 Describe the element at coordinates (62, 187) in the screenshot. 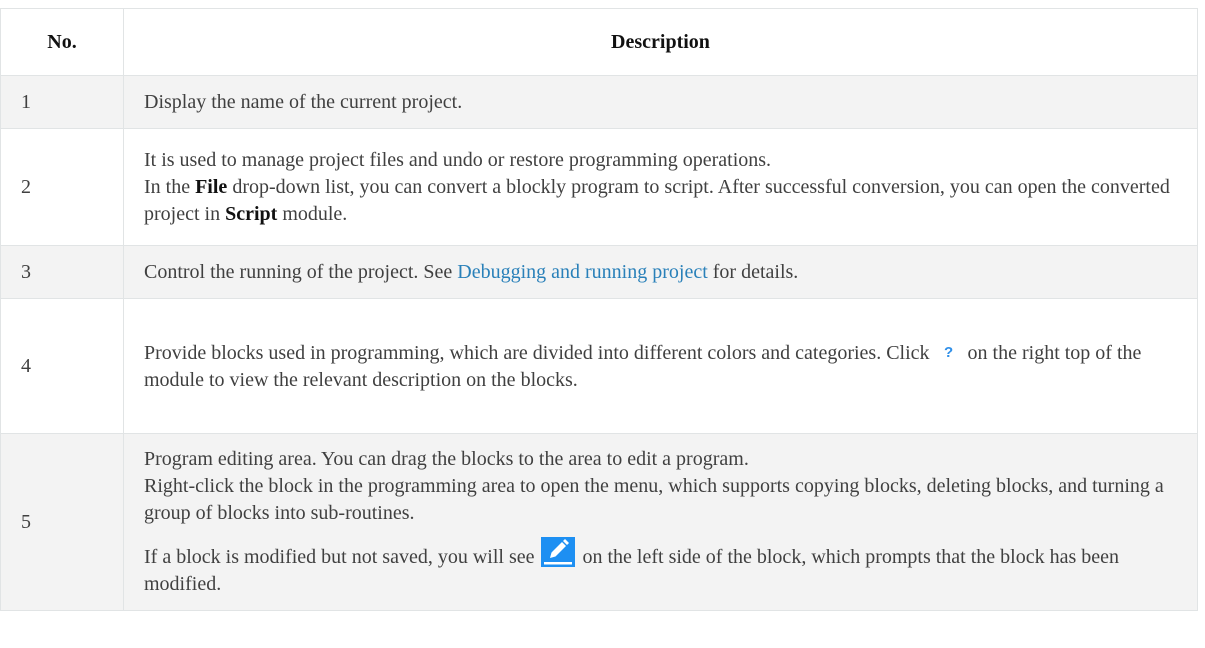

I see `row-number: 2` at that location.